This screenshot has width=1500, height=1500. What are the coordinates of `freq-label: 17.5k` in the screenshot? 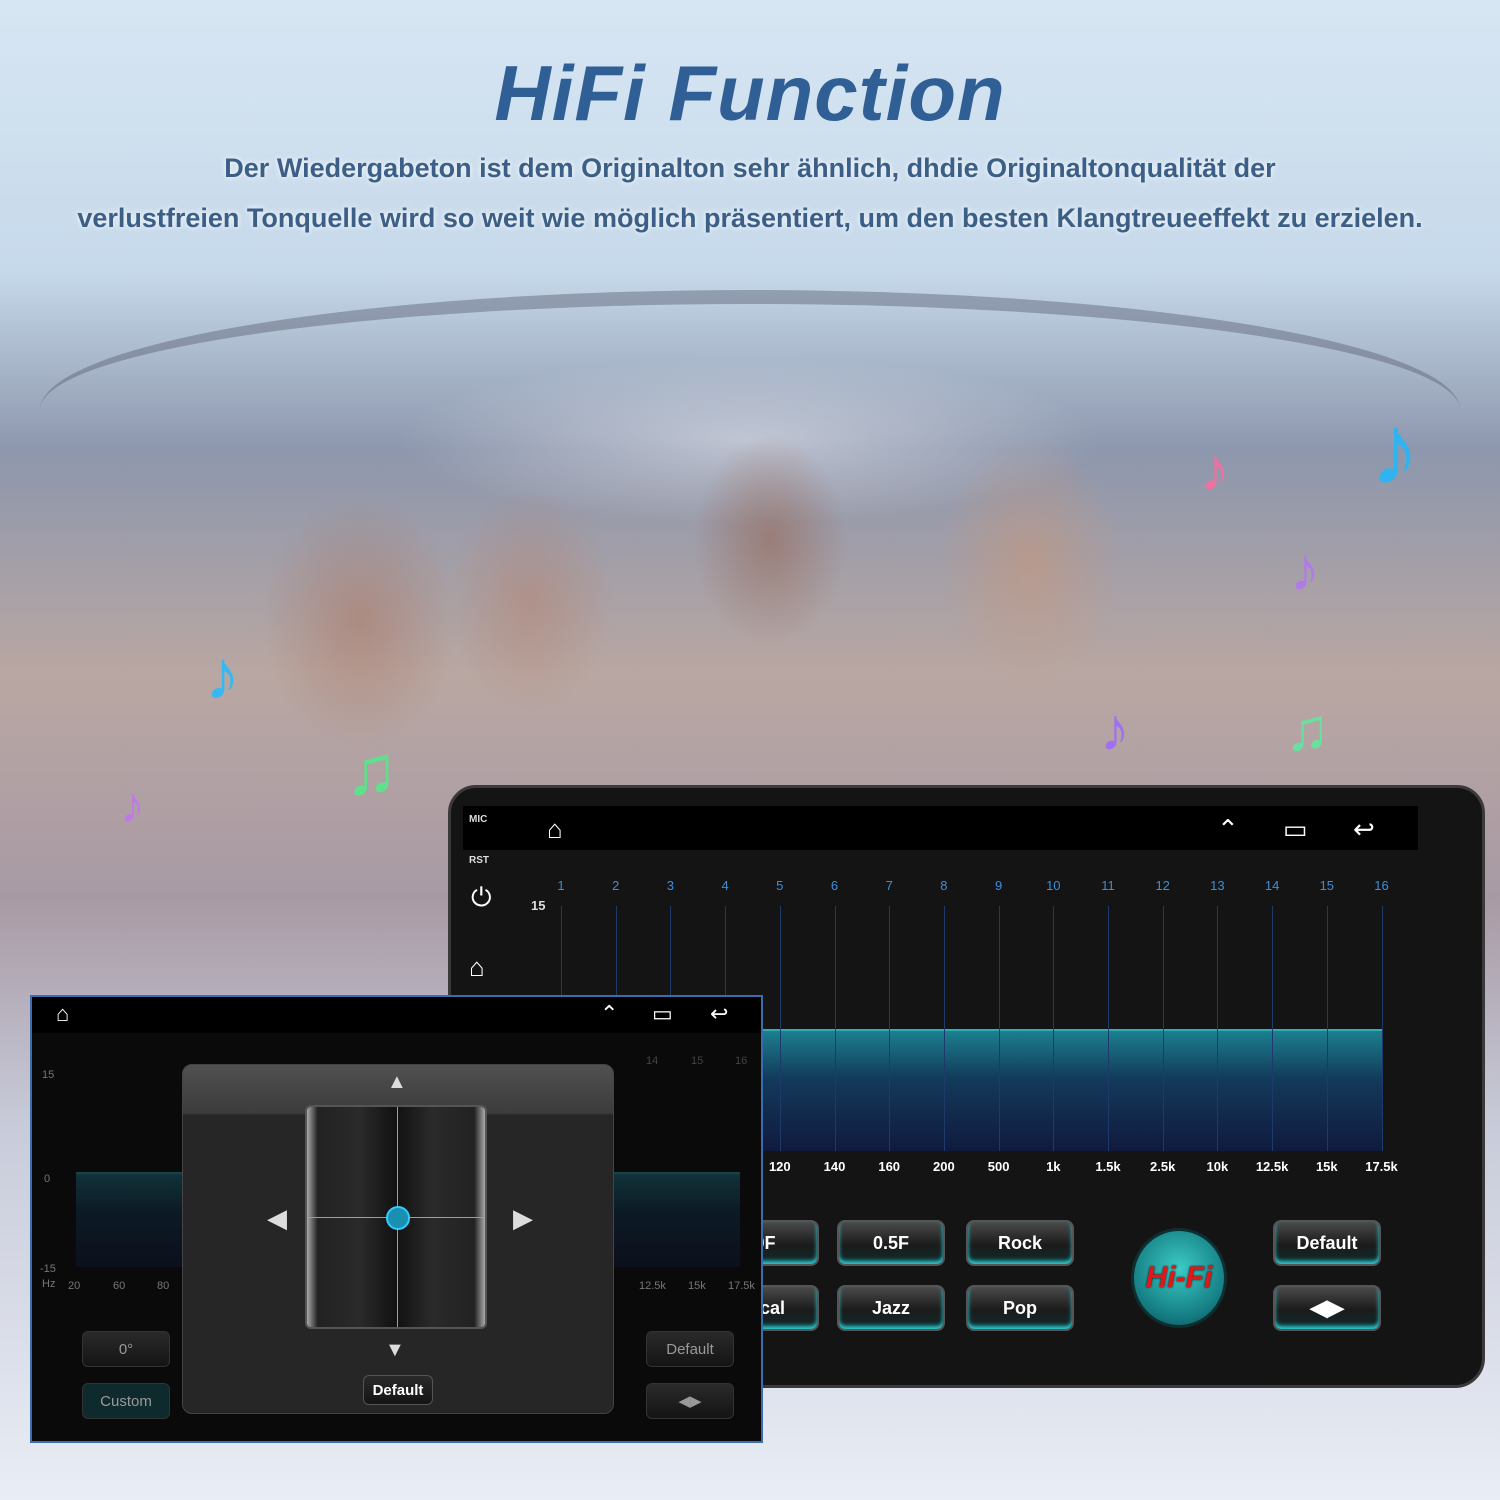 It's located at (741, 1286).